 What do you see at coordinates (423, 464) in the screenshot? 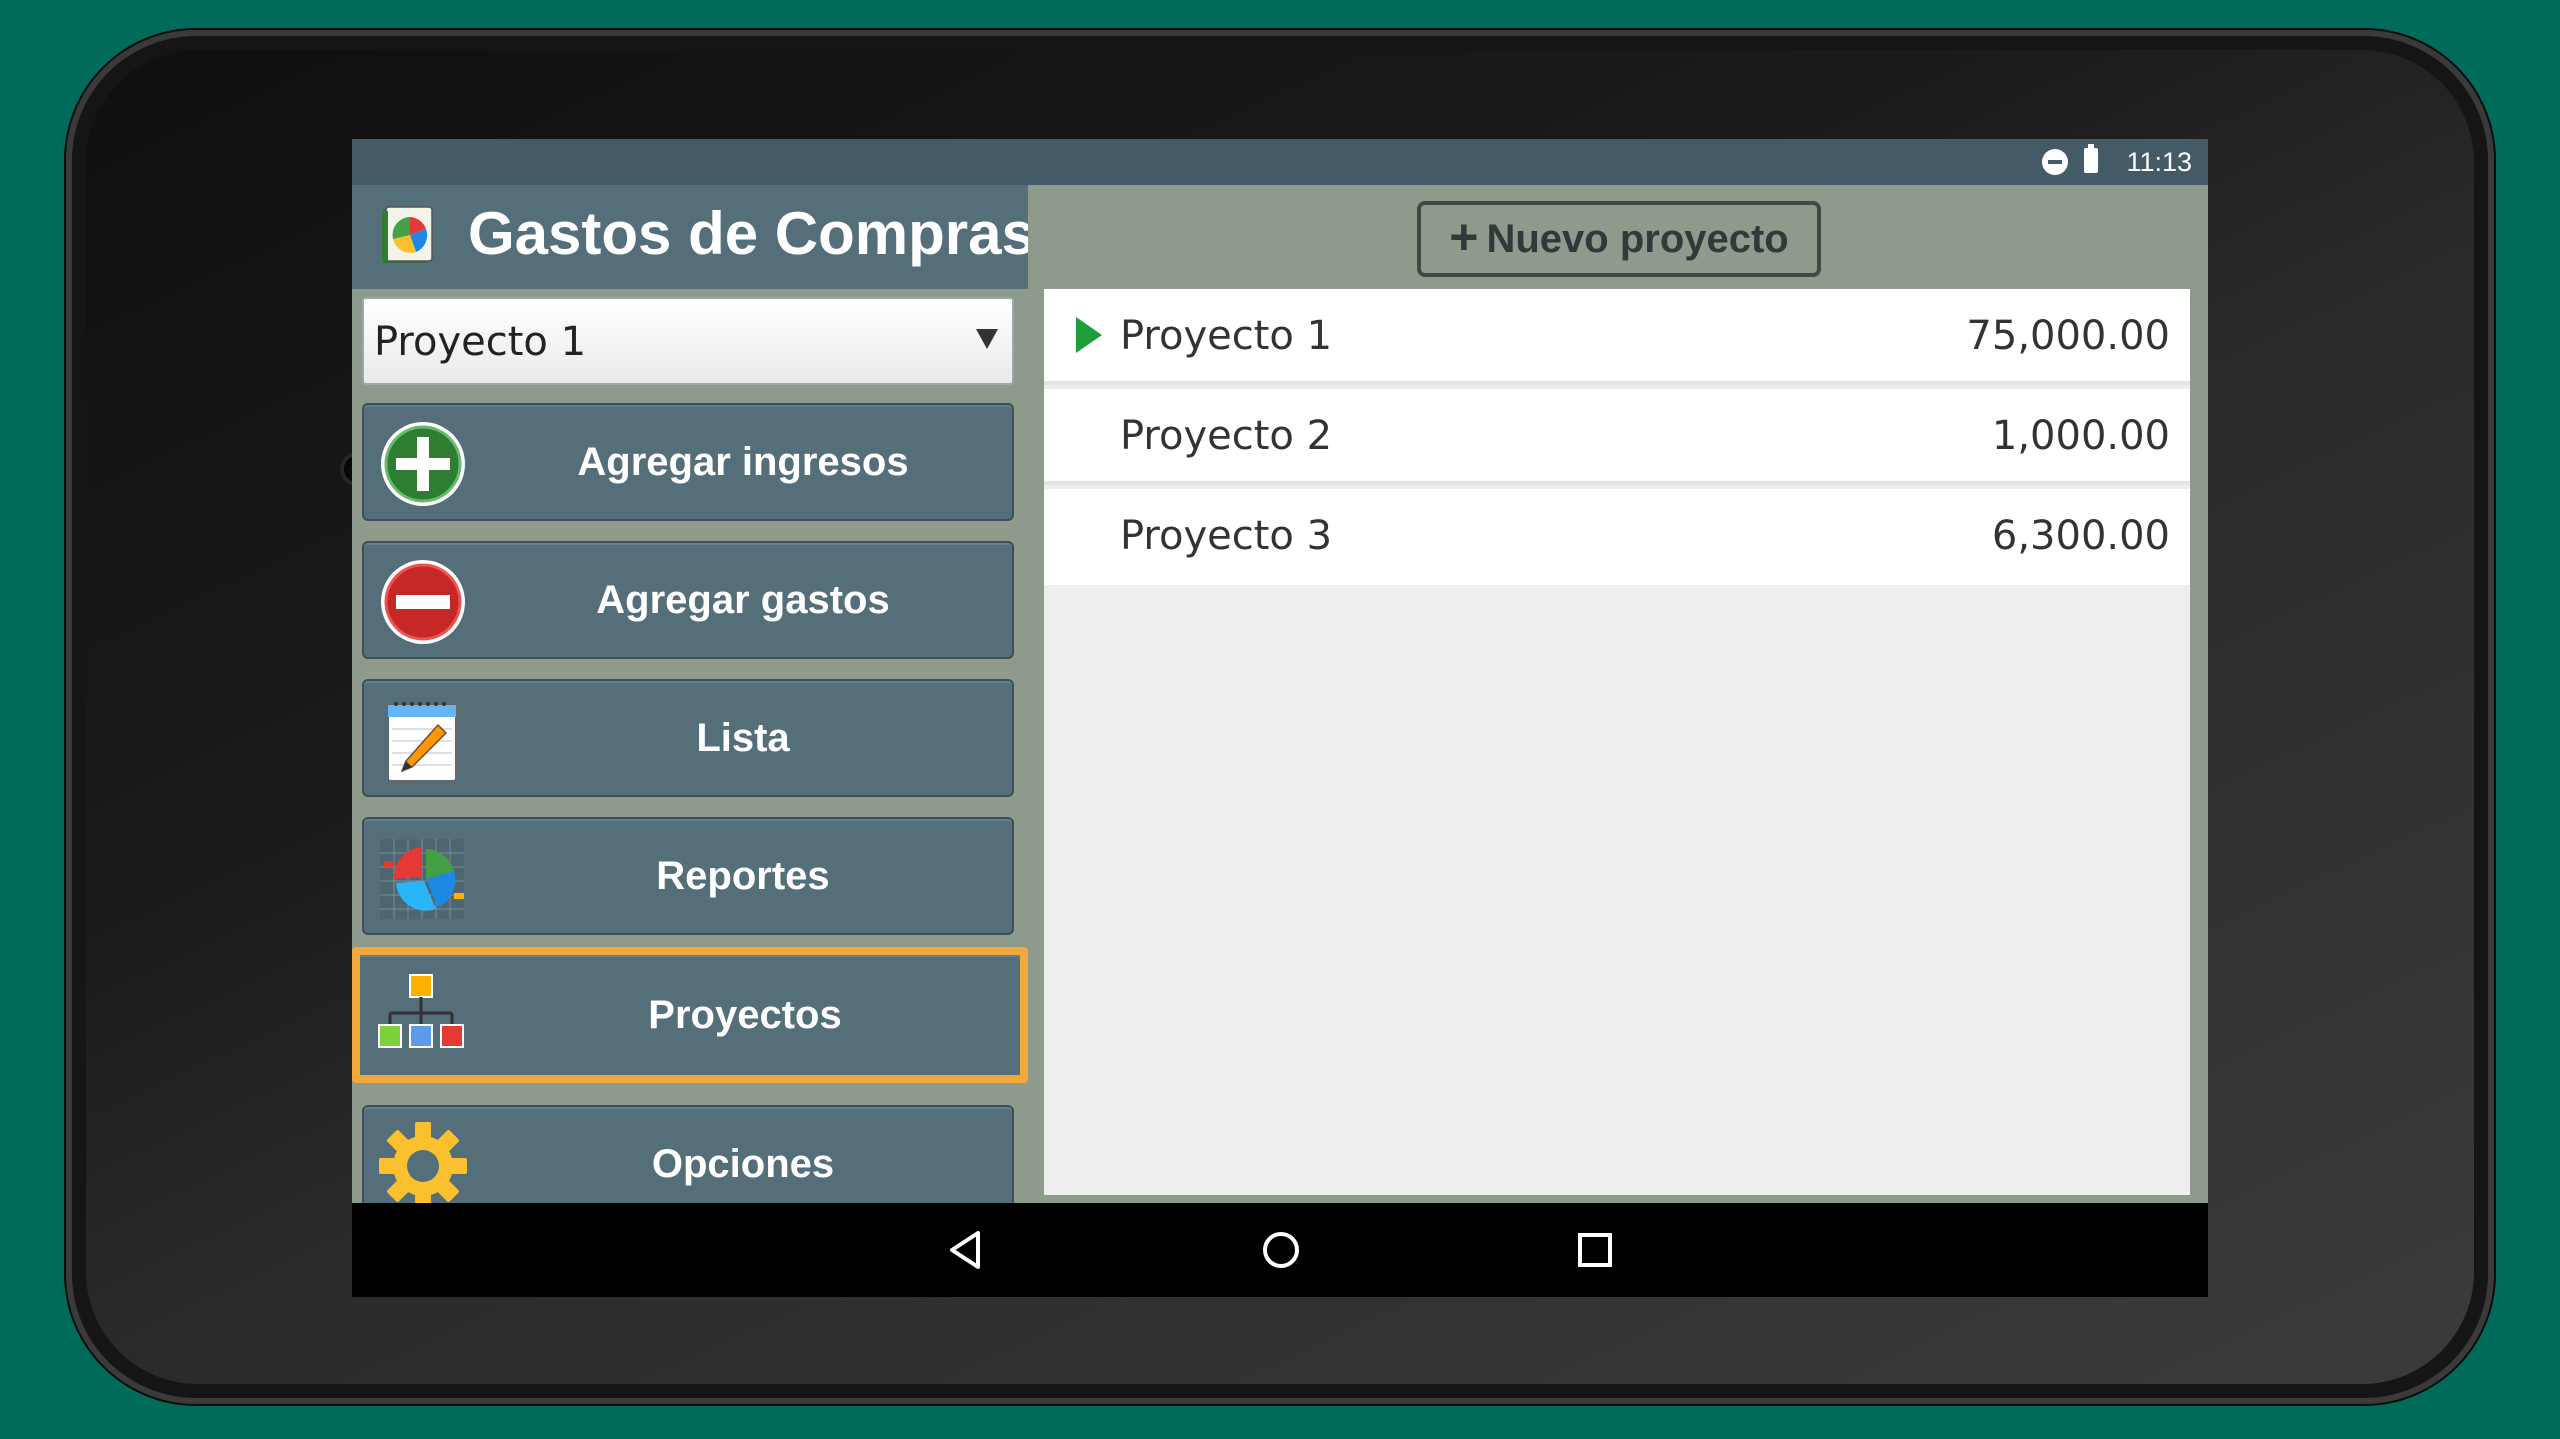
I see `add-income-icon` at bounding box center [423, 464].